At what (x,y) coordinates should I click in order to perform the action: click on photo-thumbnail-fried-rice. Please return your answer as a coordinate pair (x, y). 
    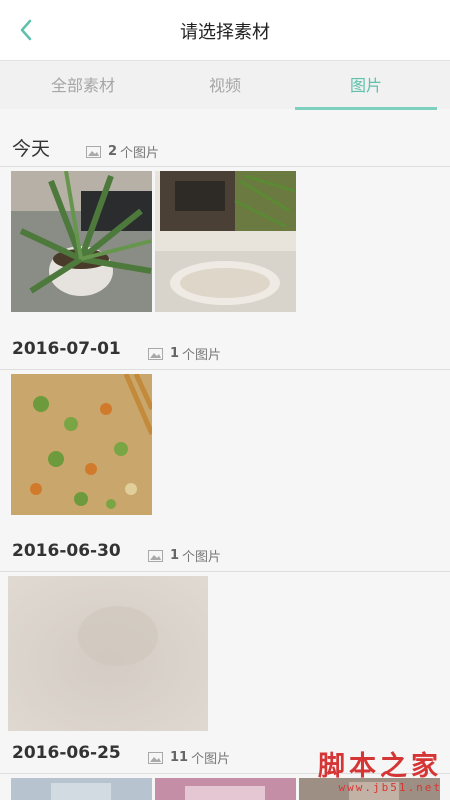
    Looking at the image, I should click on (81, 444).